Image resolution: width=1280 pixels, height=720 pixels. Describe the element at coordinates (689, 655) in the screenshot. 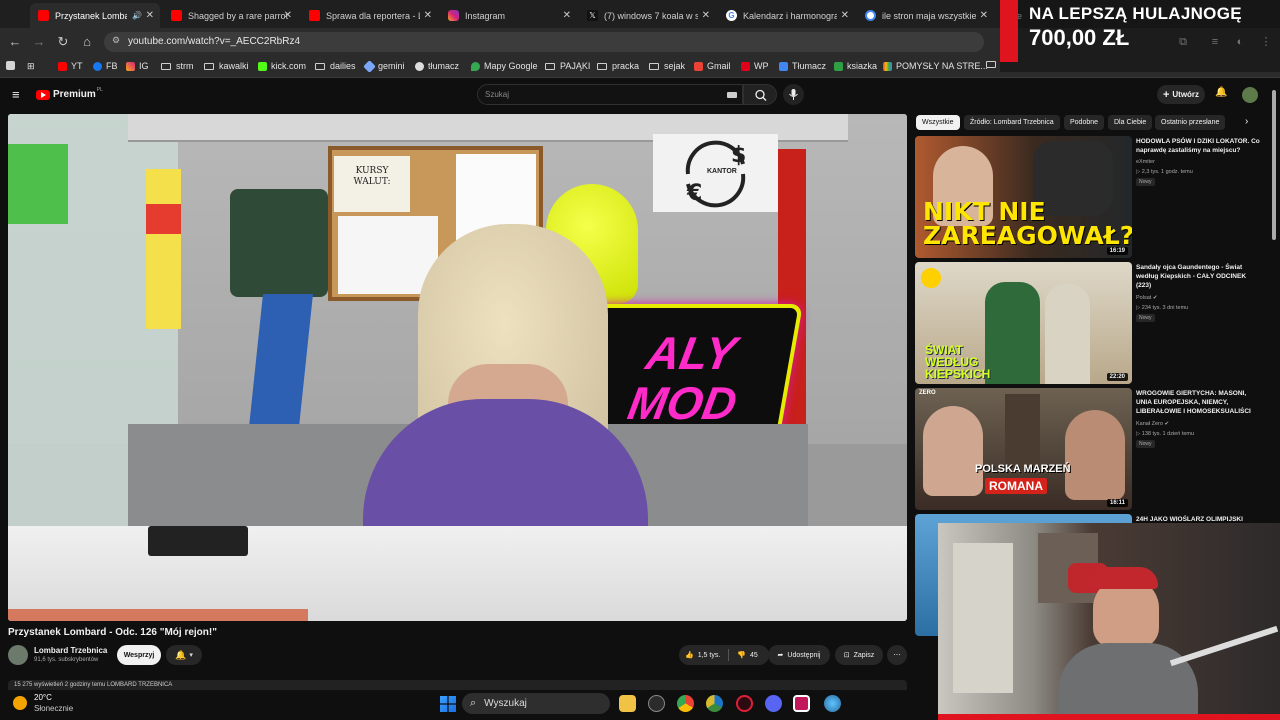

I see `thumbs-up-icon: 👍` at that location.